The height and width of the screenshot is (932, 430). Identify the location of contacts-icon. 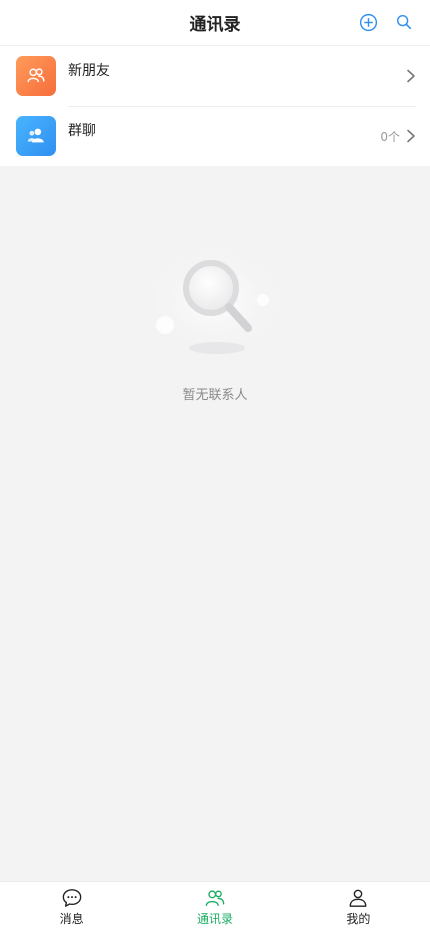
(215, 897).